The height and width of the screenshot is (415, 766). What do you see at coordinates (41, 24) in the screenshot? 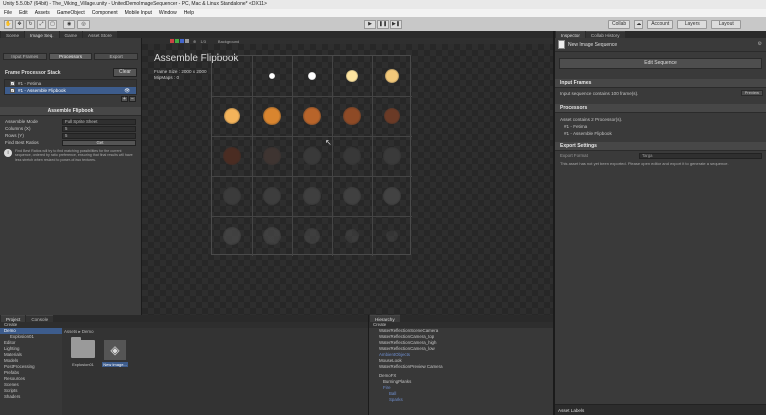
I see `scale-tool-icon: ⤢` at bounding box center [41, 24].